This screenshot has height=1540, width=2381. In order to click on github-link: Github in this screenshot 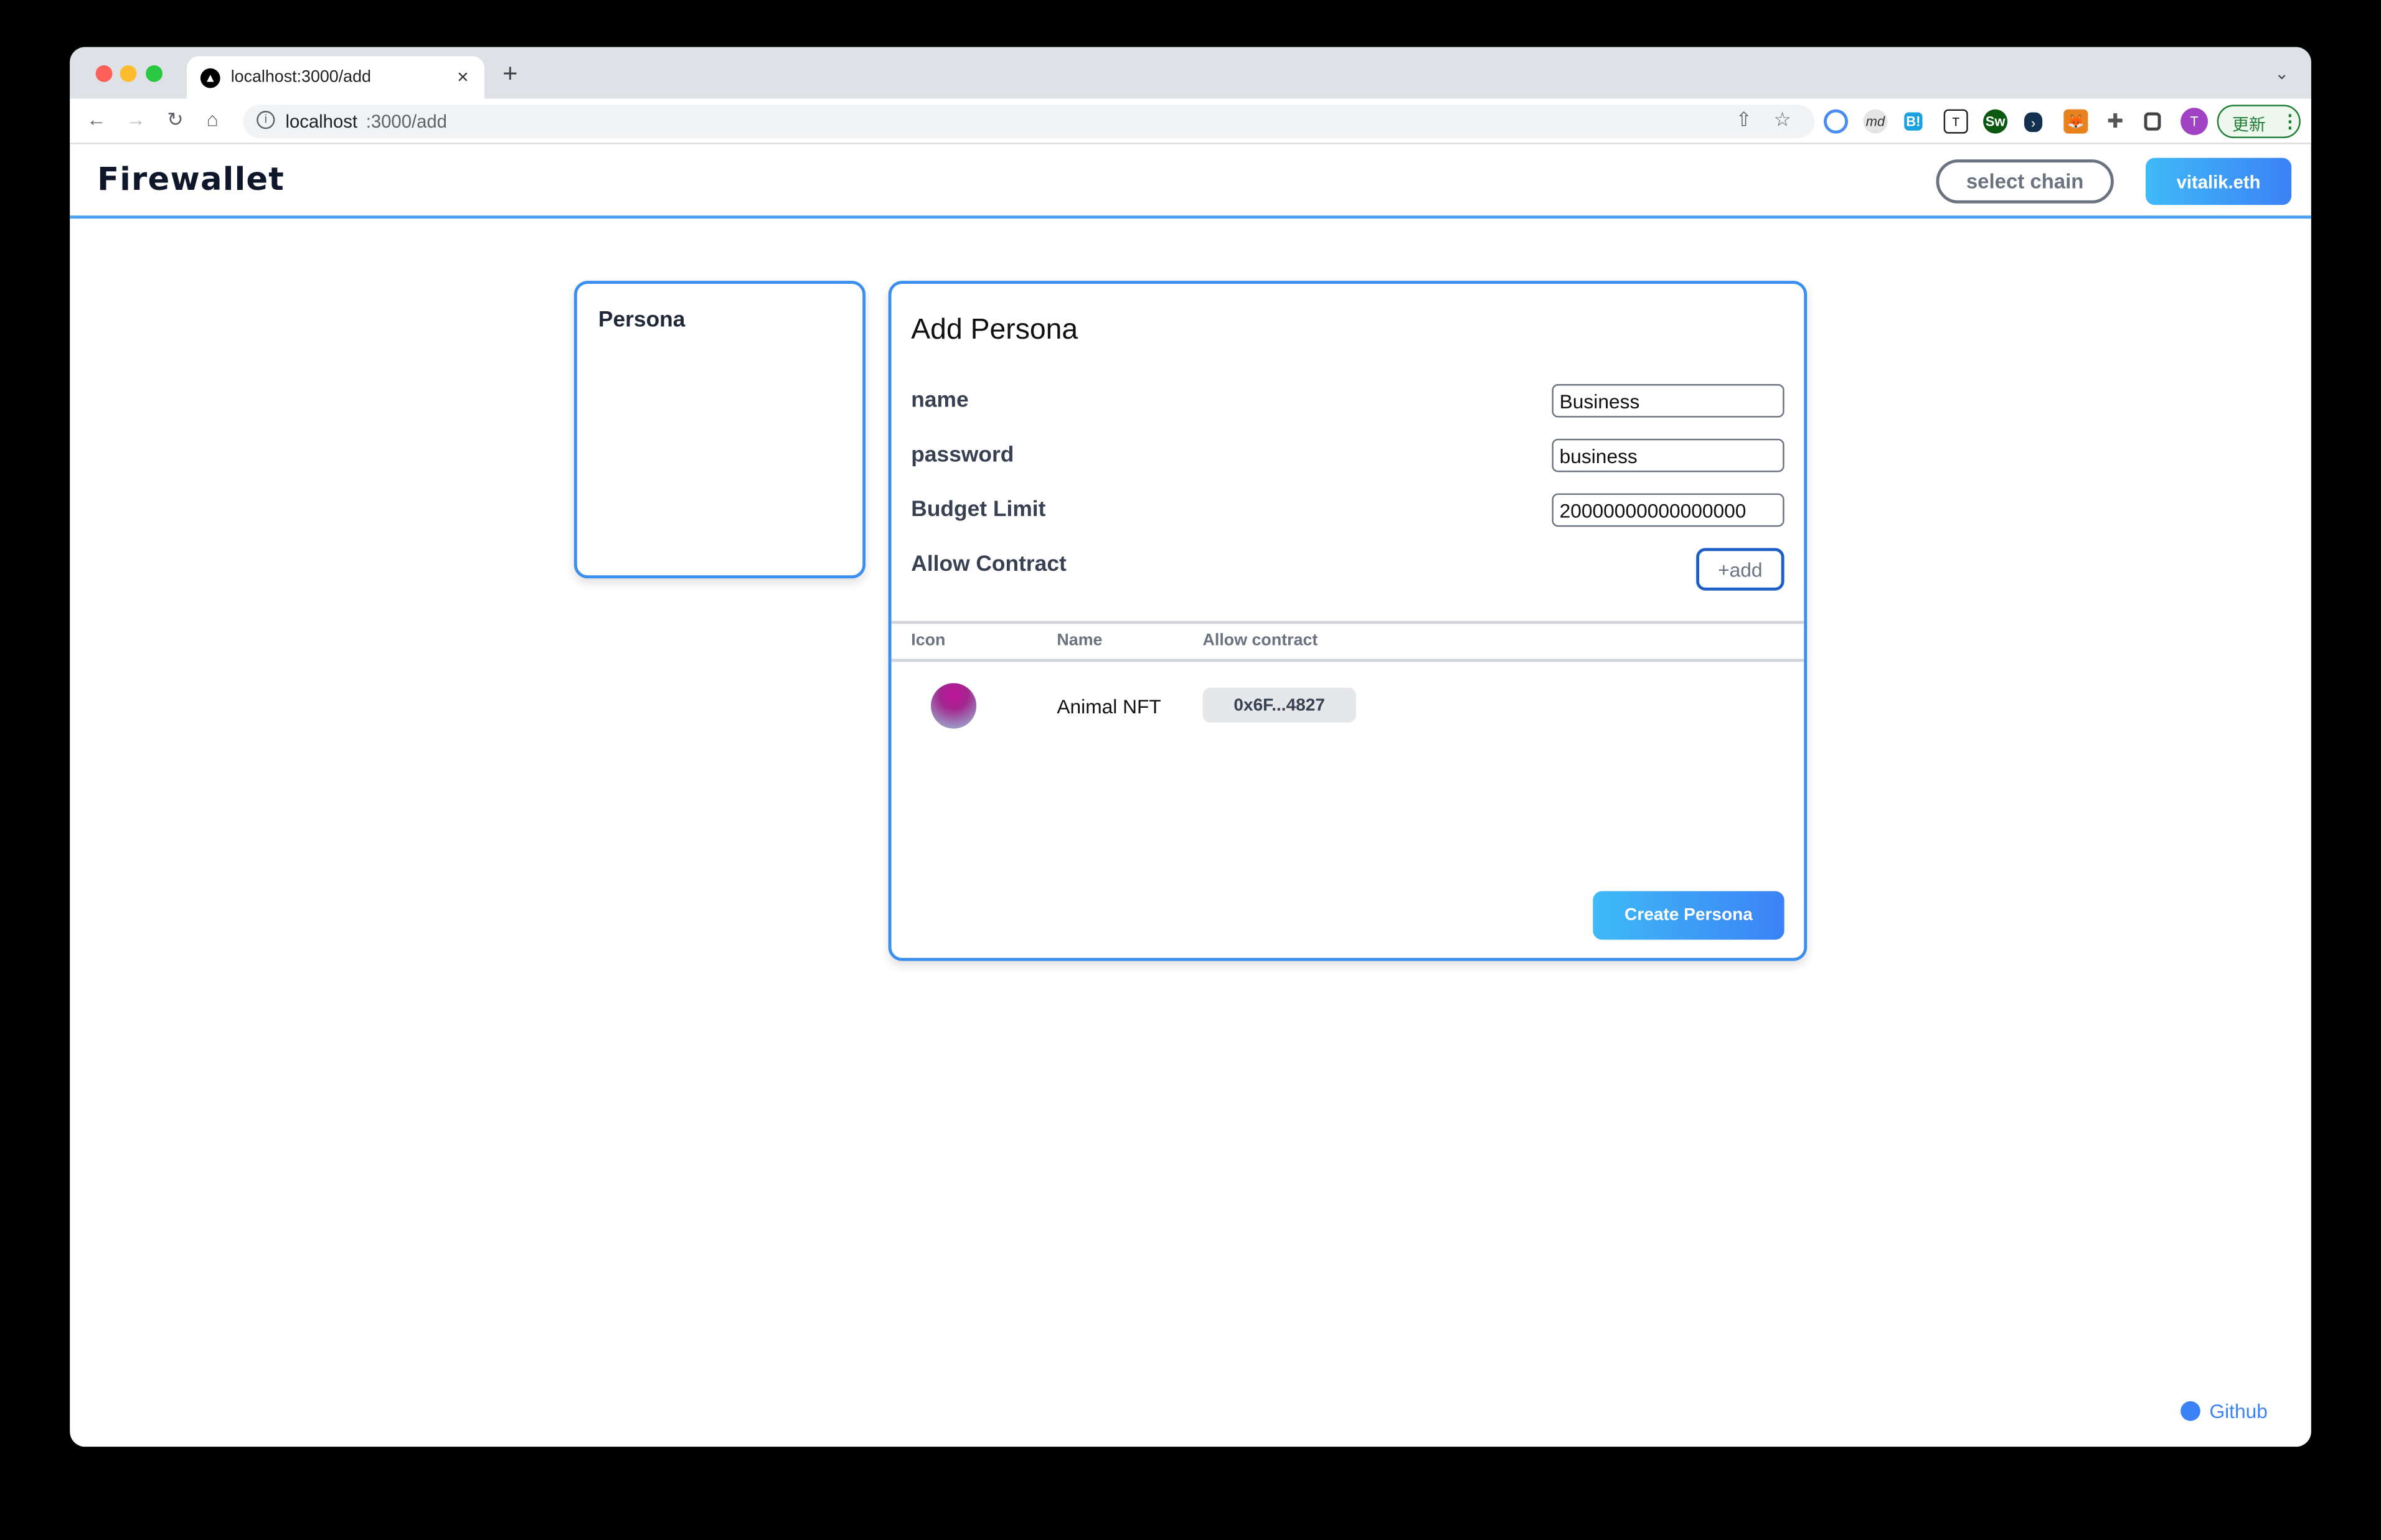, I will do `click(2224, 1411)`.